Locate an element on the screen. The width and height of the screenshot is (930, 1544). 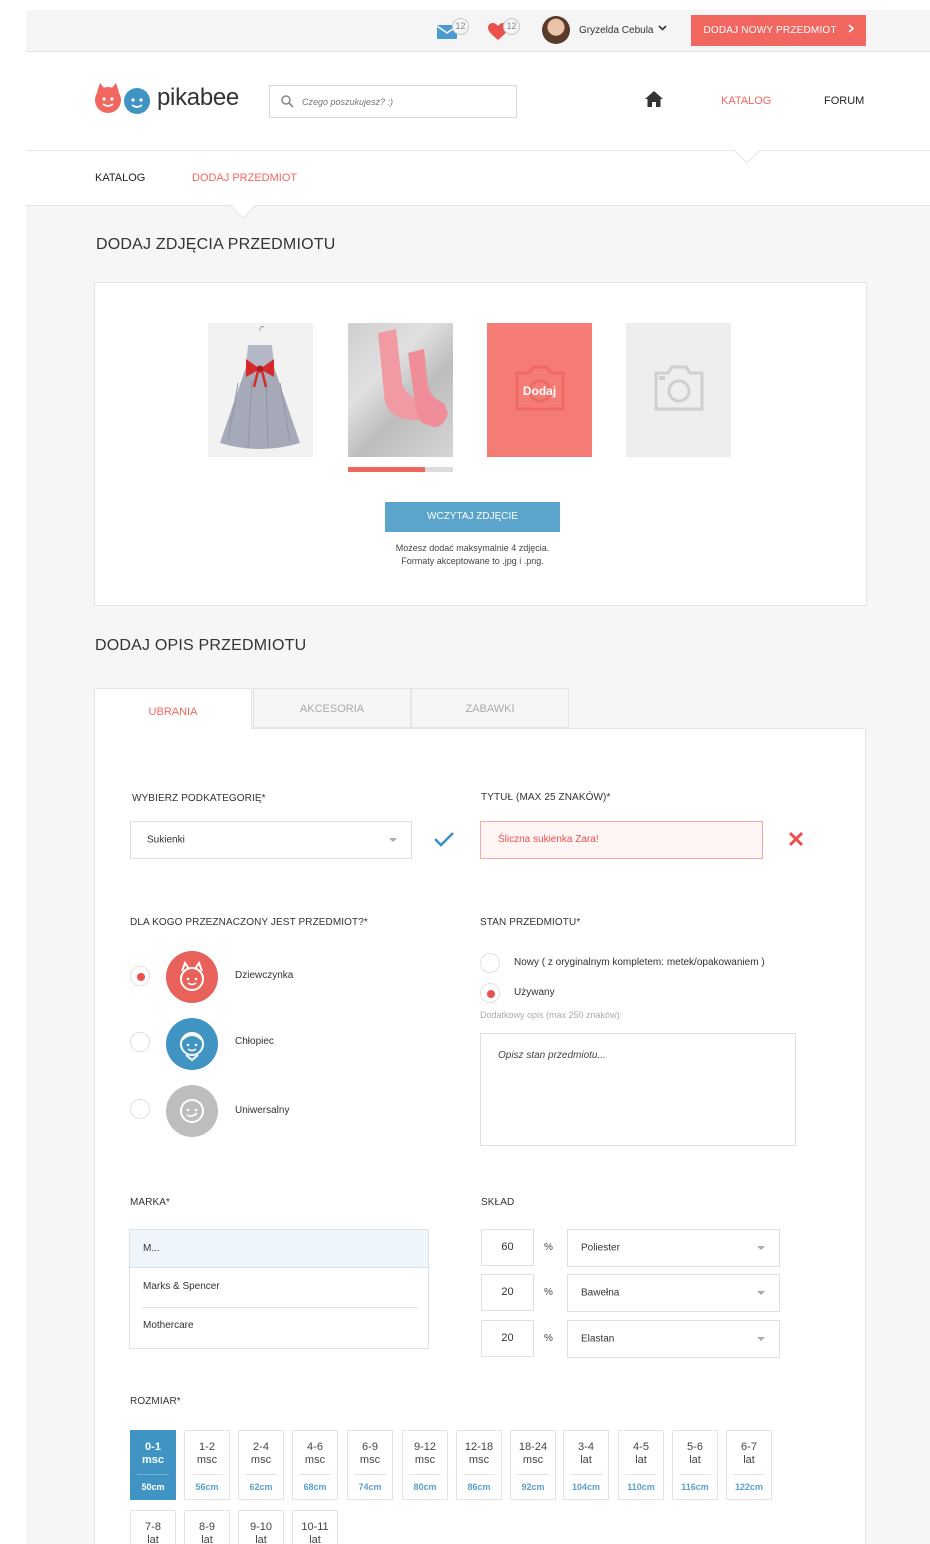
radio-condition-used is located at coordinates (490, 993).